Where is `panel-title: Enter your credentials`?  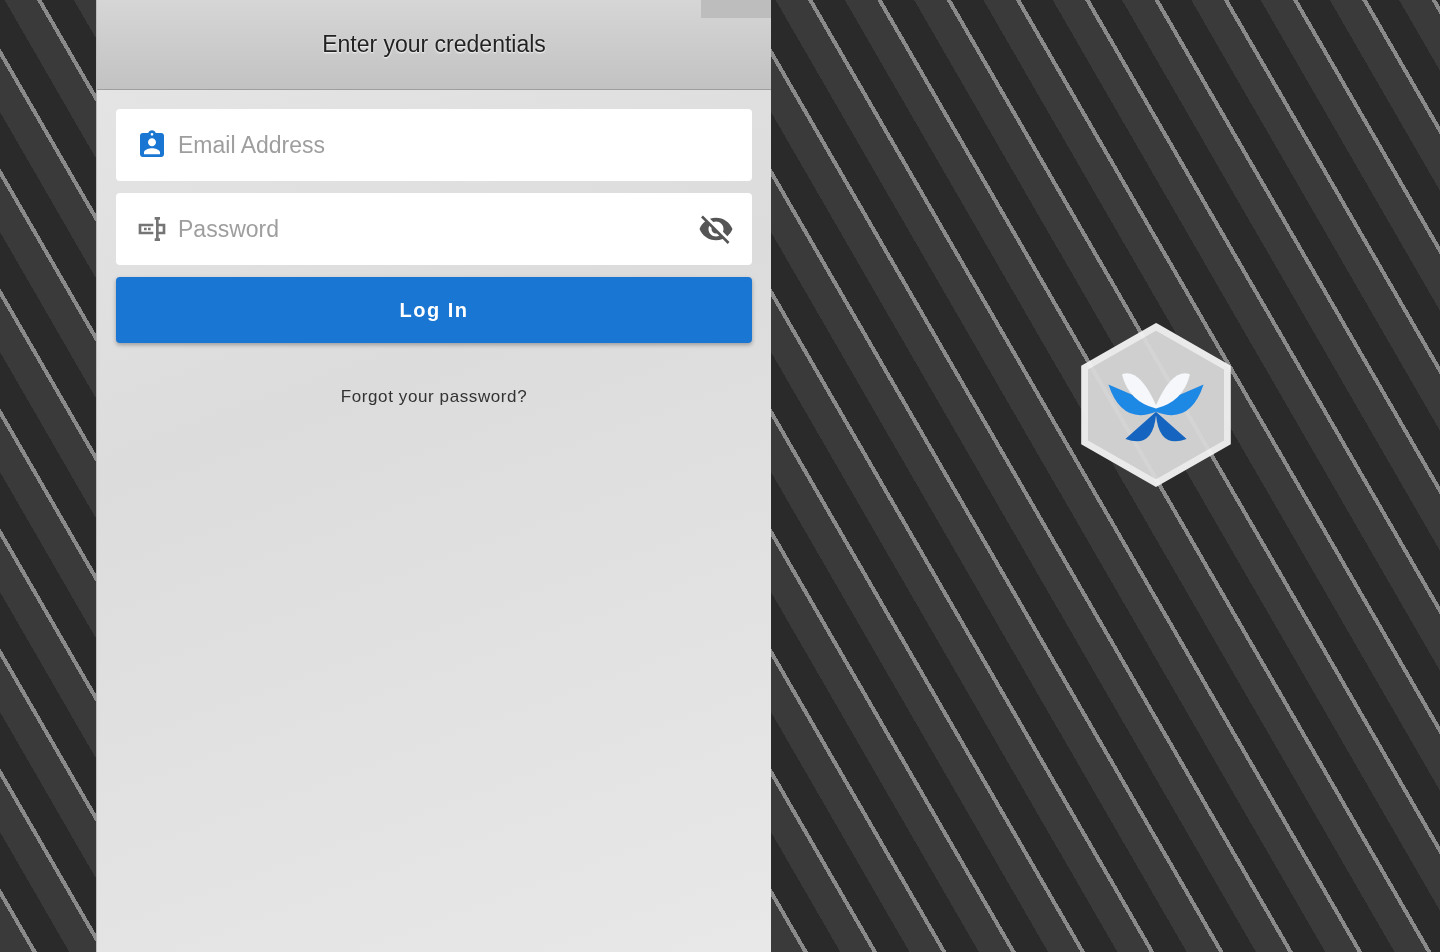
panel-title: Enter your credentials is located at coordinates (434, 44).